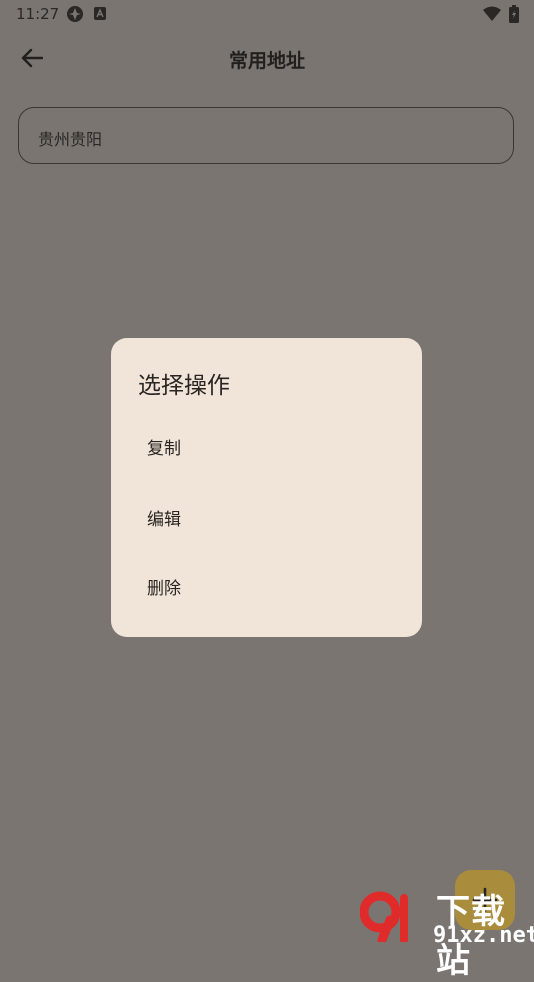 This screenshot has width=534, height=982. I want to click on address-text: 贵州贵阳, so click(70, 139).